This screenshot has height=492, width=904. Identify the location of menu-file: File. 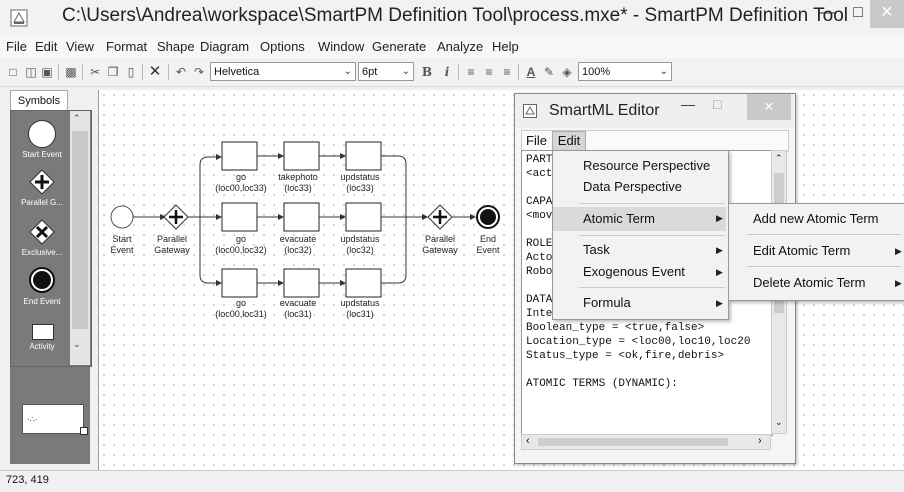
(16, 46).